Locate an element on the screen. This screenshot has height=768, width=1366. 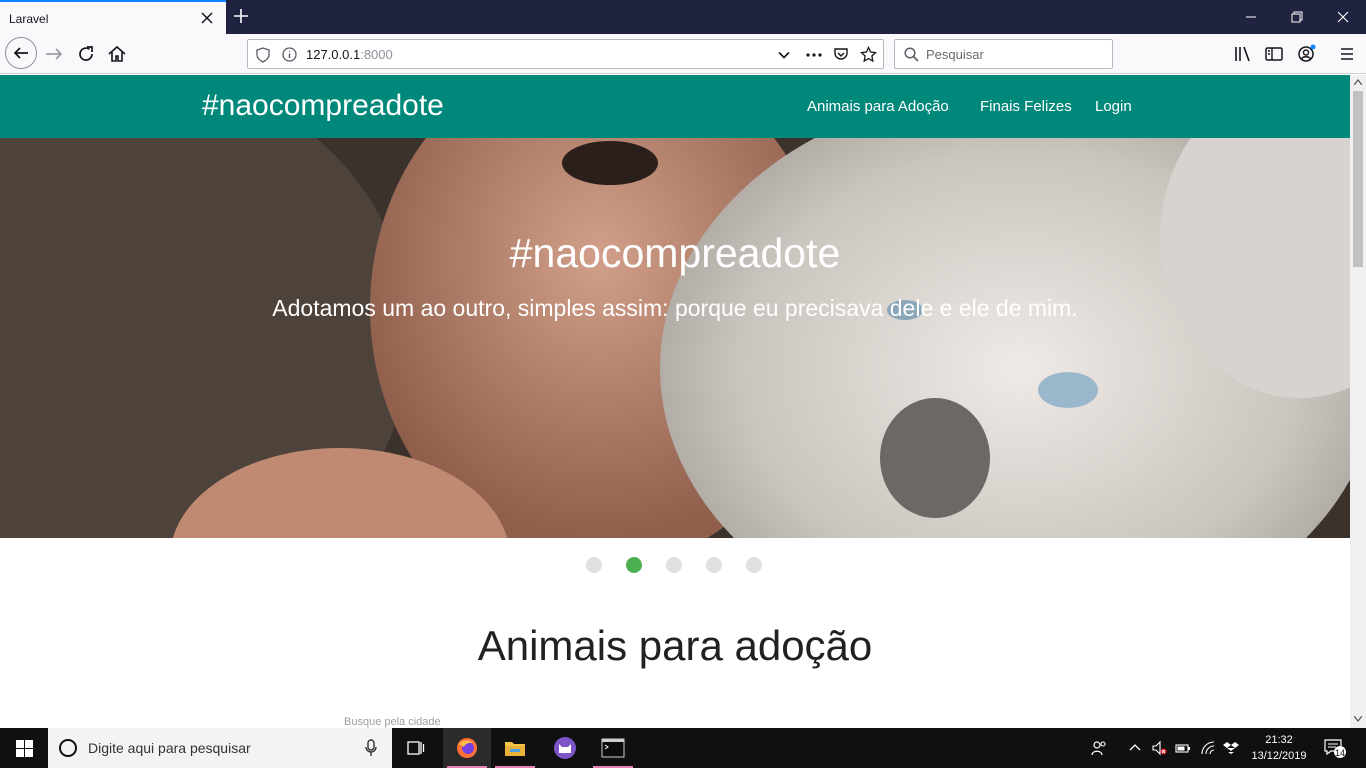
browser-toolbar: 127.0.0.1:8000 Pesquisar is located at coordinates (683, 54).